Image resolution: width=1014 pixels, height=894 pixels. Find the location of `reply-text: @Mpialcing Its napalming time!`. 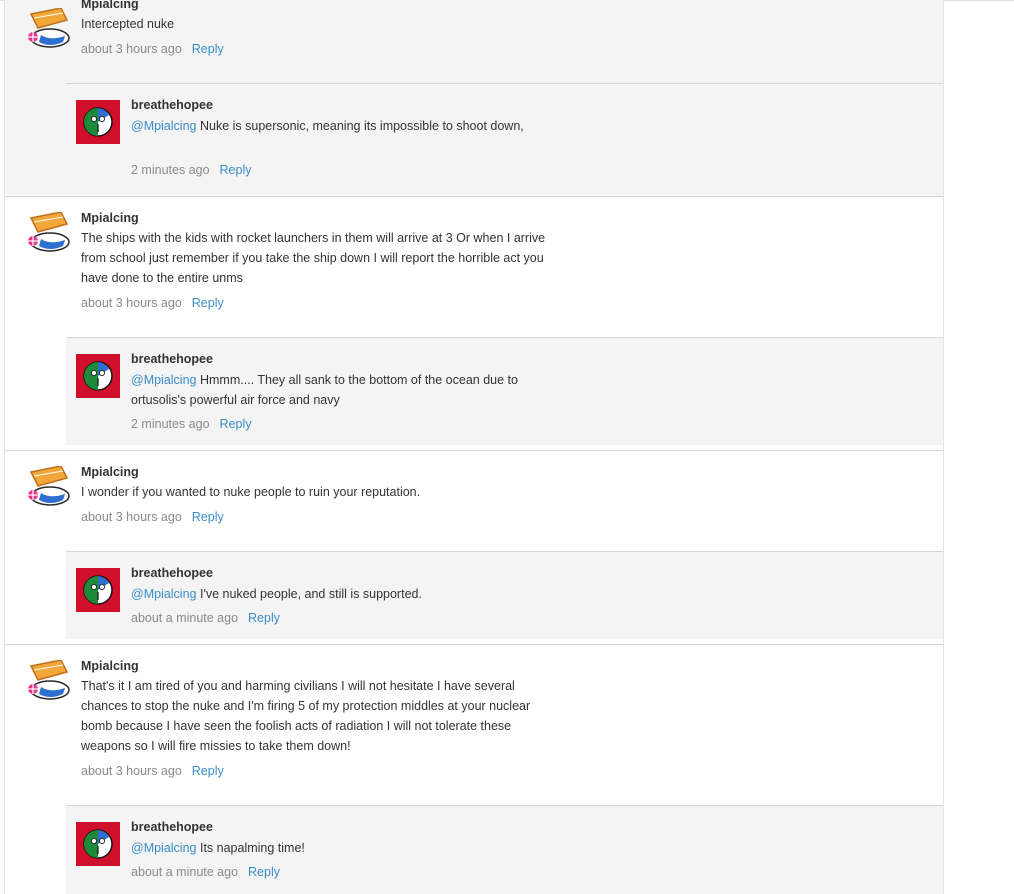

reply-text: @Mpialcing Its napalming time! is located at coordinates (331, 848).